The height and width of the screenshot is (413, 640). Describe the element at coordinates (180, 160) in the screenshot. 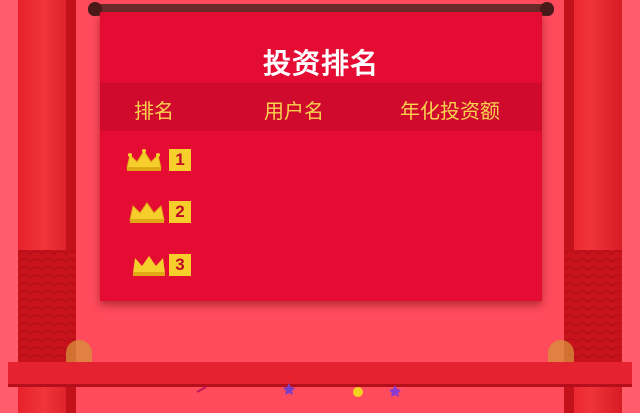

I see `rank-number-badge: 1` at that location.